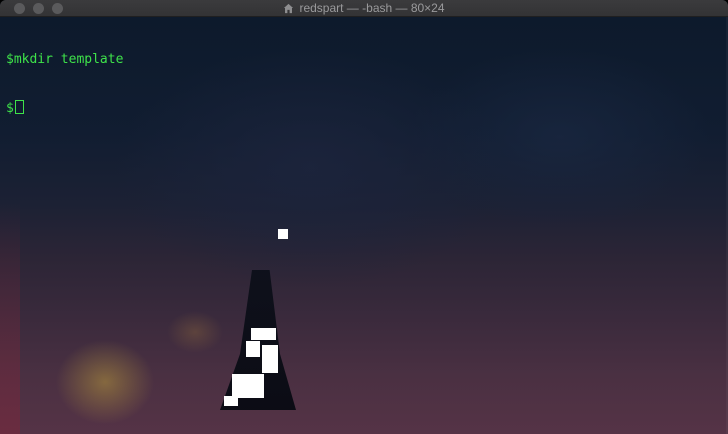  I want to click on text-cursor, so click(19, 107).